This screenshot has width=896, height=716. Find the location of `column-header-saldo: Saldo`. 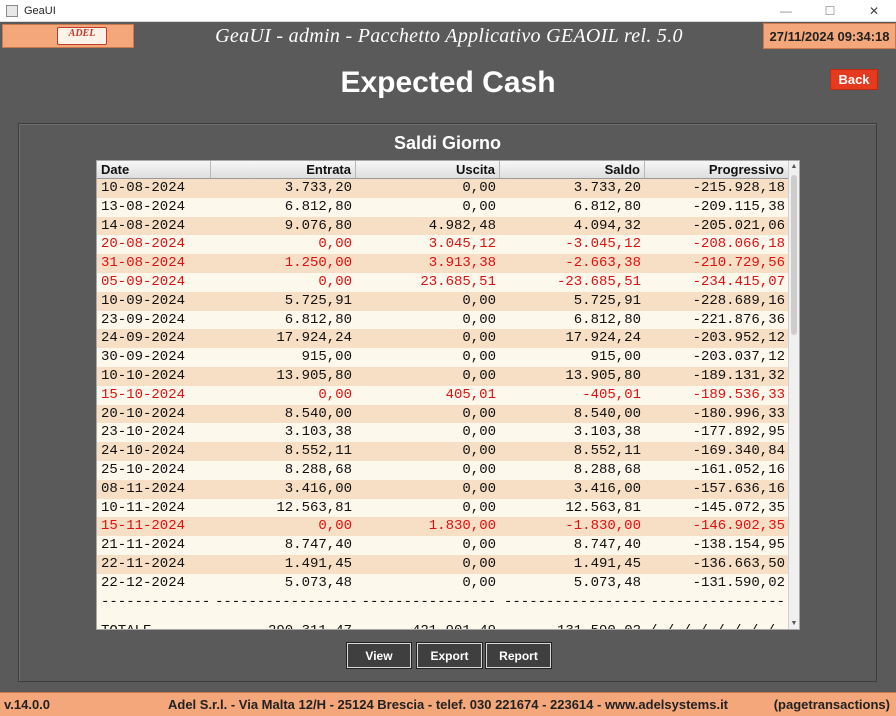

column-header-saldo: Saldo is located at coordinates (572, 169).